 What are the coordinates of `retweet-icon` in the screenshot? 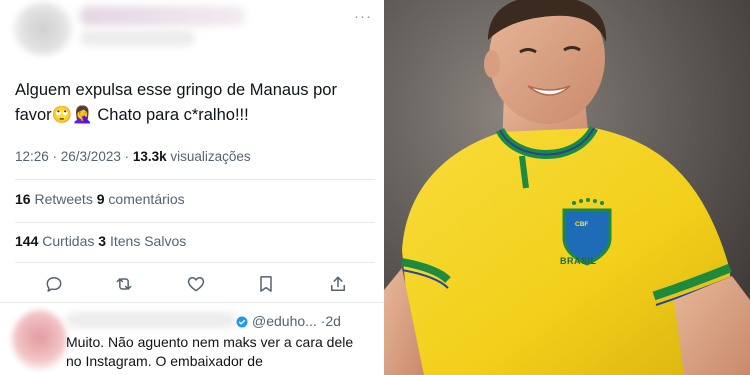 It's located at (124, 284).